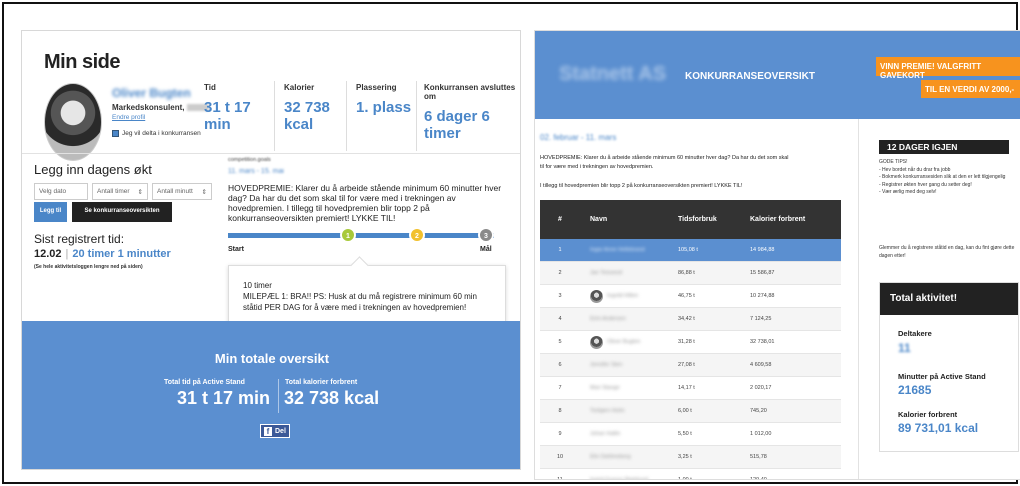  I want to click on last-duration: 20 timer 1 minutter, so click(121, 254).